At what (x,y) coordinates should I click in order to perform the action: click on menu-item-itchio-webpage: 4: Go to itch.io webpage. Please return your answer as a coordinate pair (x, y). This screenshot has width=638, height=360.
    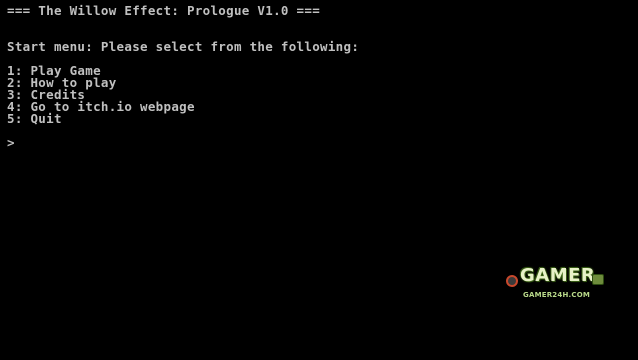
    Looking at the image, I should click on (101, 106).